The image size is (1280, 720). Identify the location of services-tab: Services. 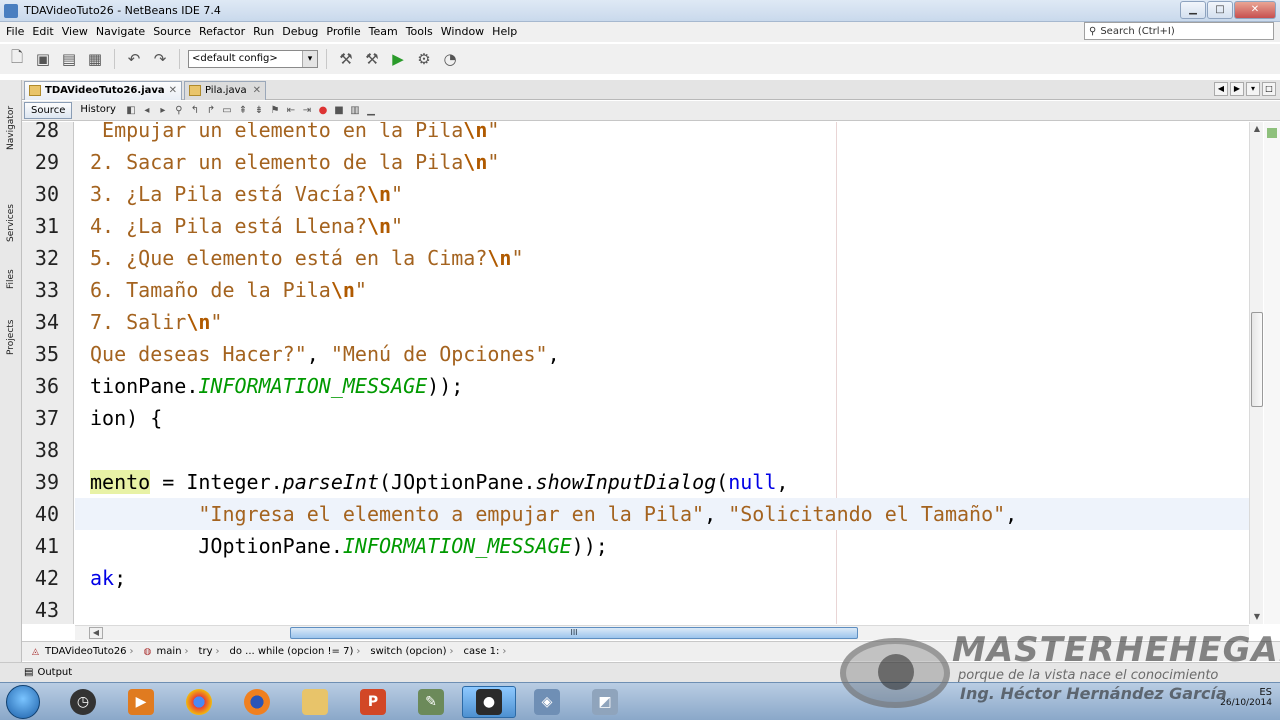
(11, 223).